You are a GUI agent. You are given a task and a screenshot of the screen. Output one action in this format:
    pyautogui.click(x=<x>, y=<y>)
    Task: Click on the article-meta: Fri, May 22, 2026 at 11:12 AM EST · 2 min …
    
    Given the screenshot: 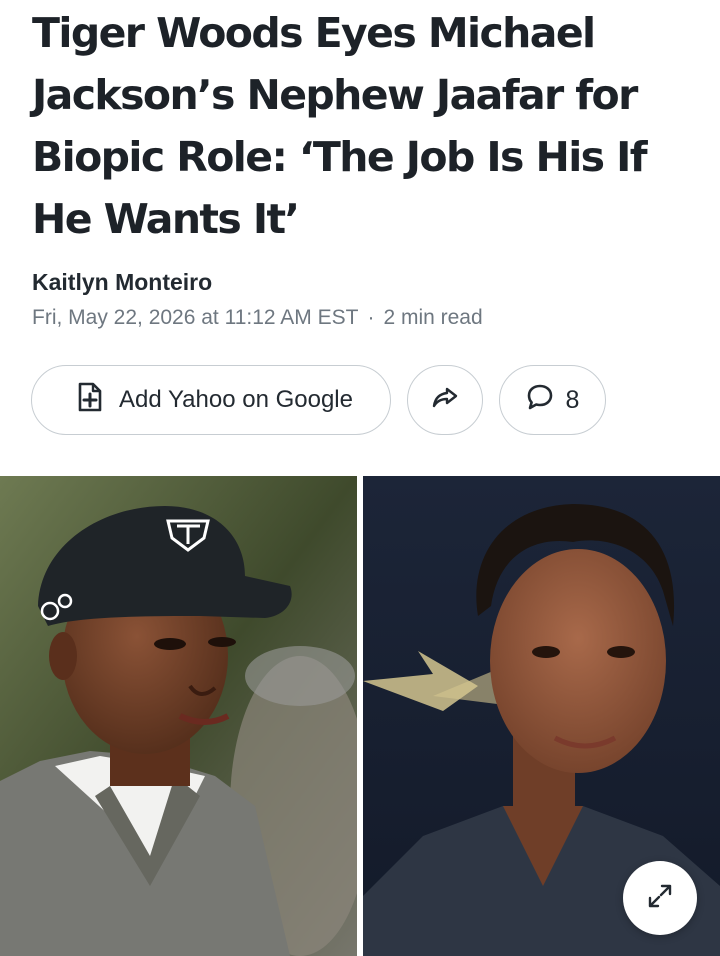 What is the action you would take?
    pyautogui.click(x=257, y=318)
    